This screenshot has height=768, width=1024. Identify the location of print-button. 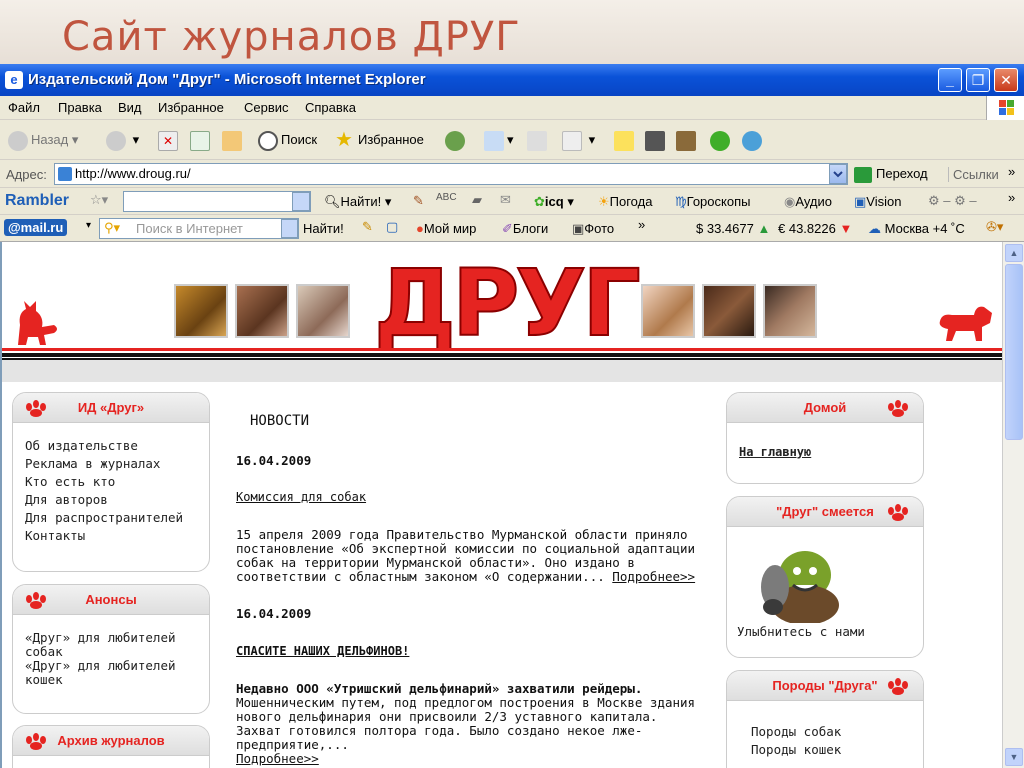
(538, 140).